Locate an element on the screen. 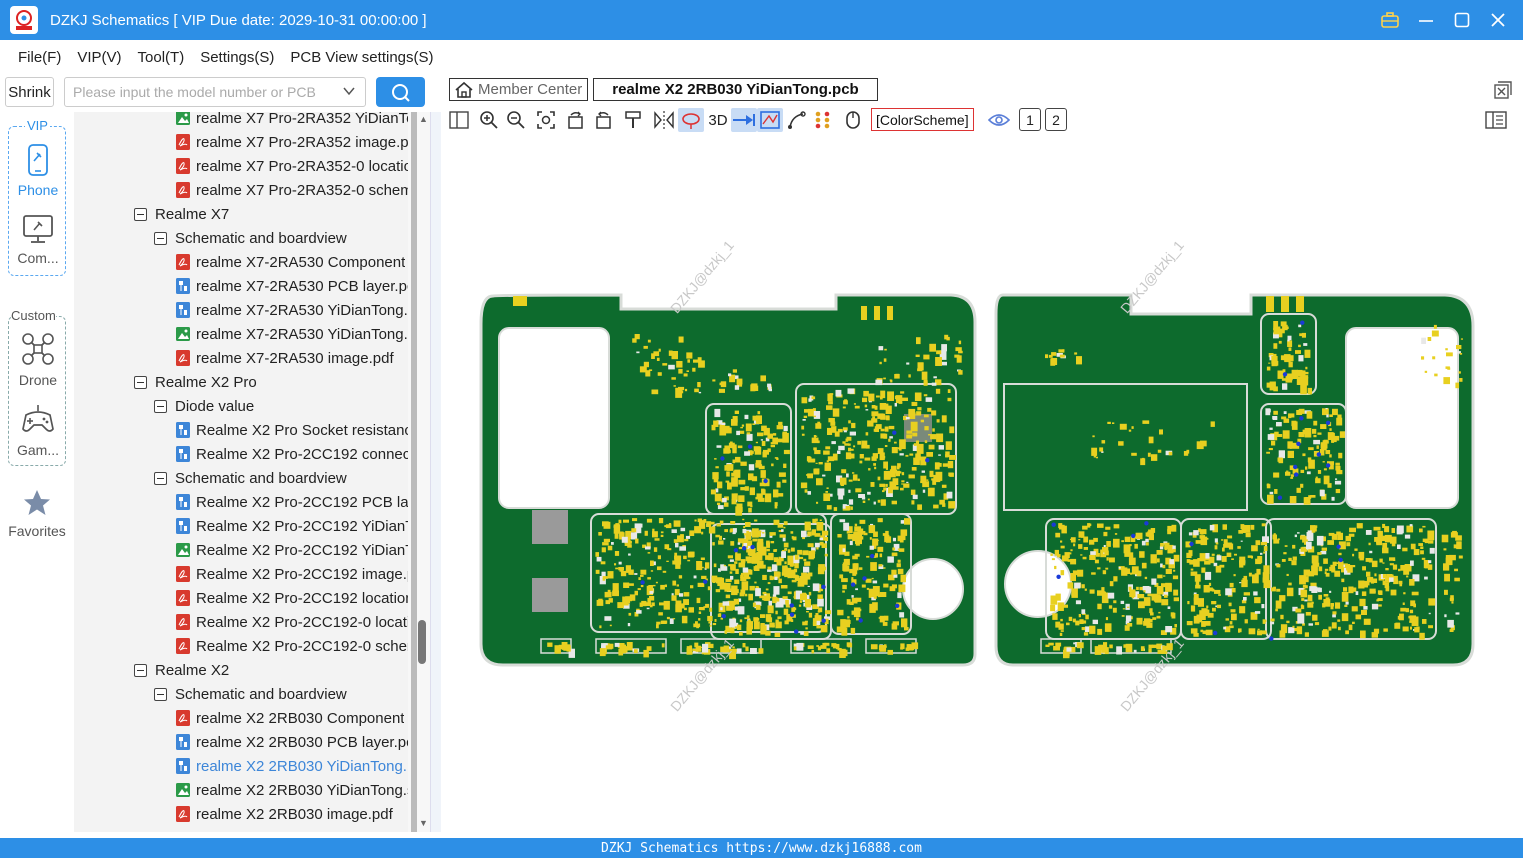 The image size is (1523, 858). tree-file: Realme X2 Pro-2CC192 PCB layer.pcb is located at coordinates (292, 502).